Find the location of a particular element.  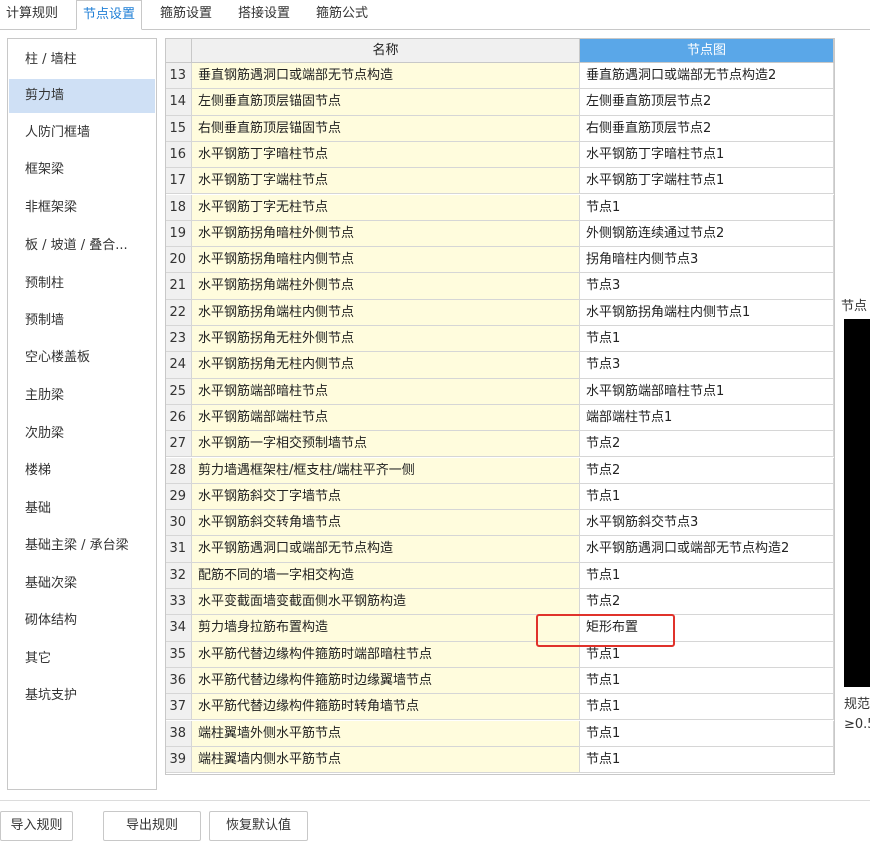

table-row: 35 水平筋代替边缘构件箍筋时端部暗柱节点 节点1 is located at coordinates (500, 654).